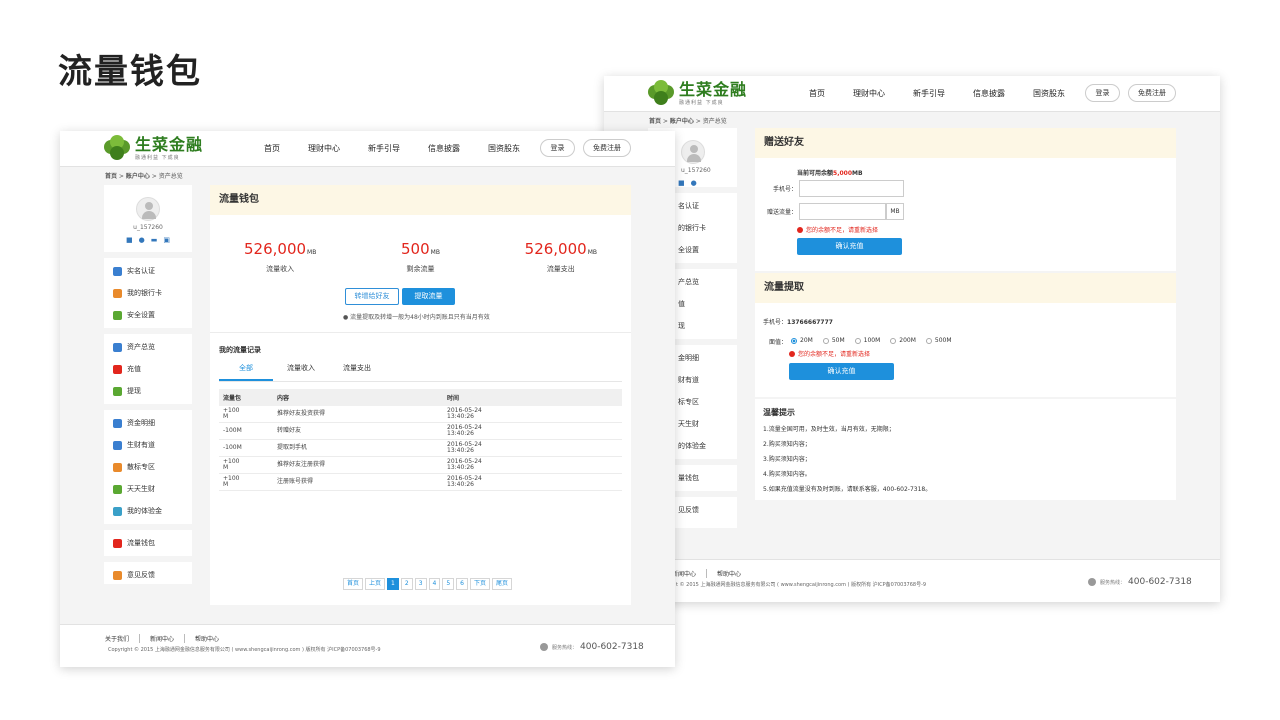 This screenshot has height=720, width=1280. I want to click on gift-amount-input, so click(842, 211).